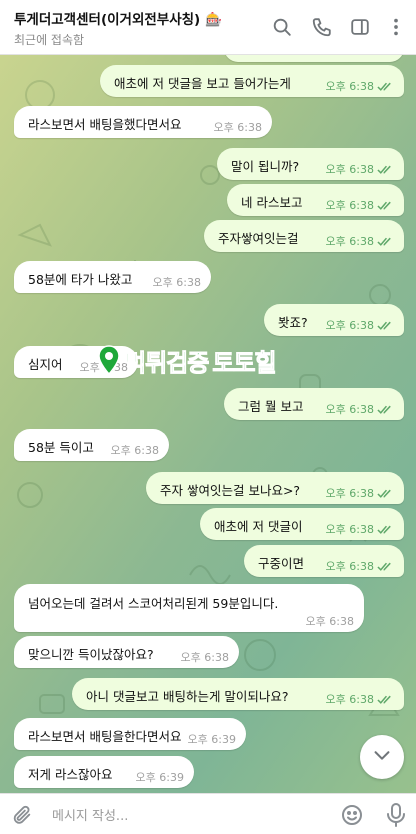 The height and width of the screenshot is (834, 416). What do you see at coordinates (352, 815) in the screenshot?
I see `smiley-icon` at bounding box center [352, 815].